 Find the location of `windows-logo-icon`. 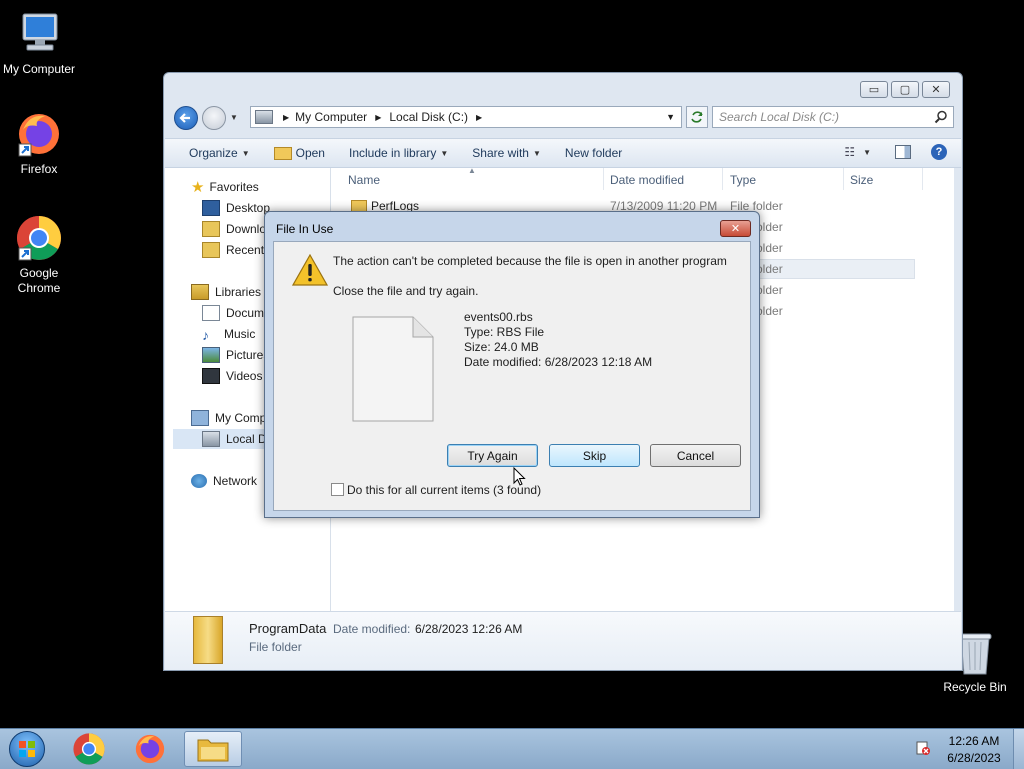

windows-logo-icon is located at coordinates (27, 749).